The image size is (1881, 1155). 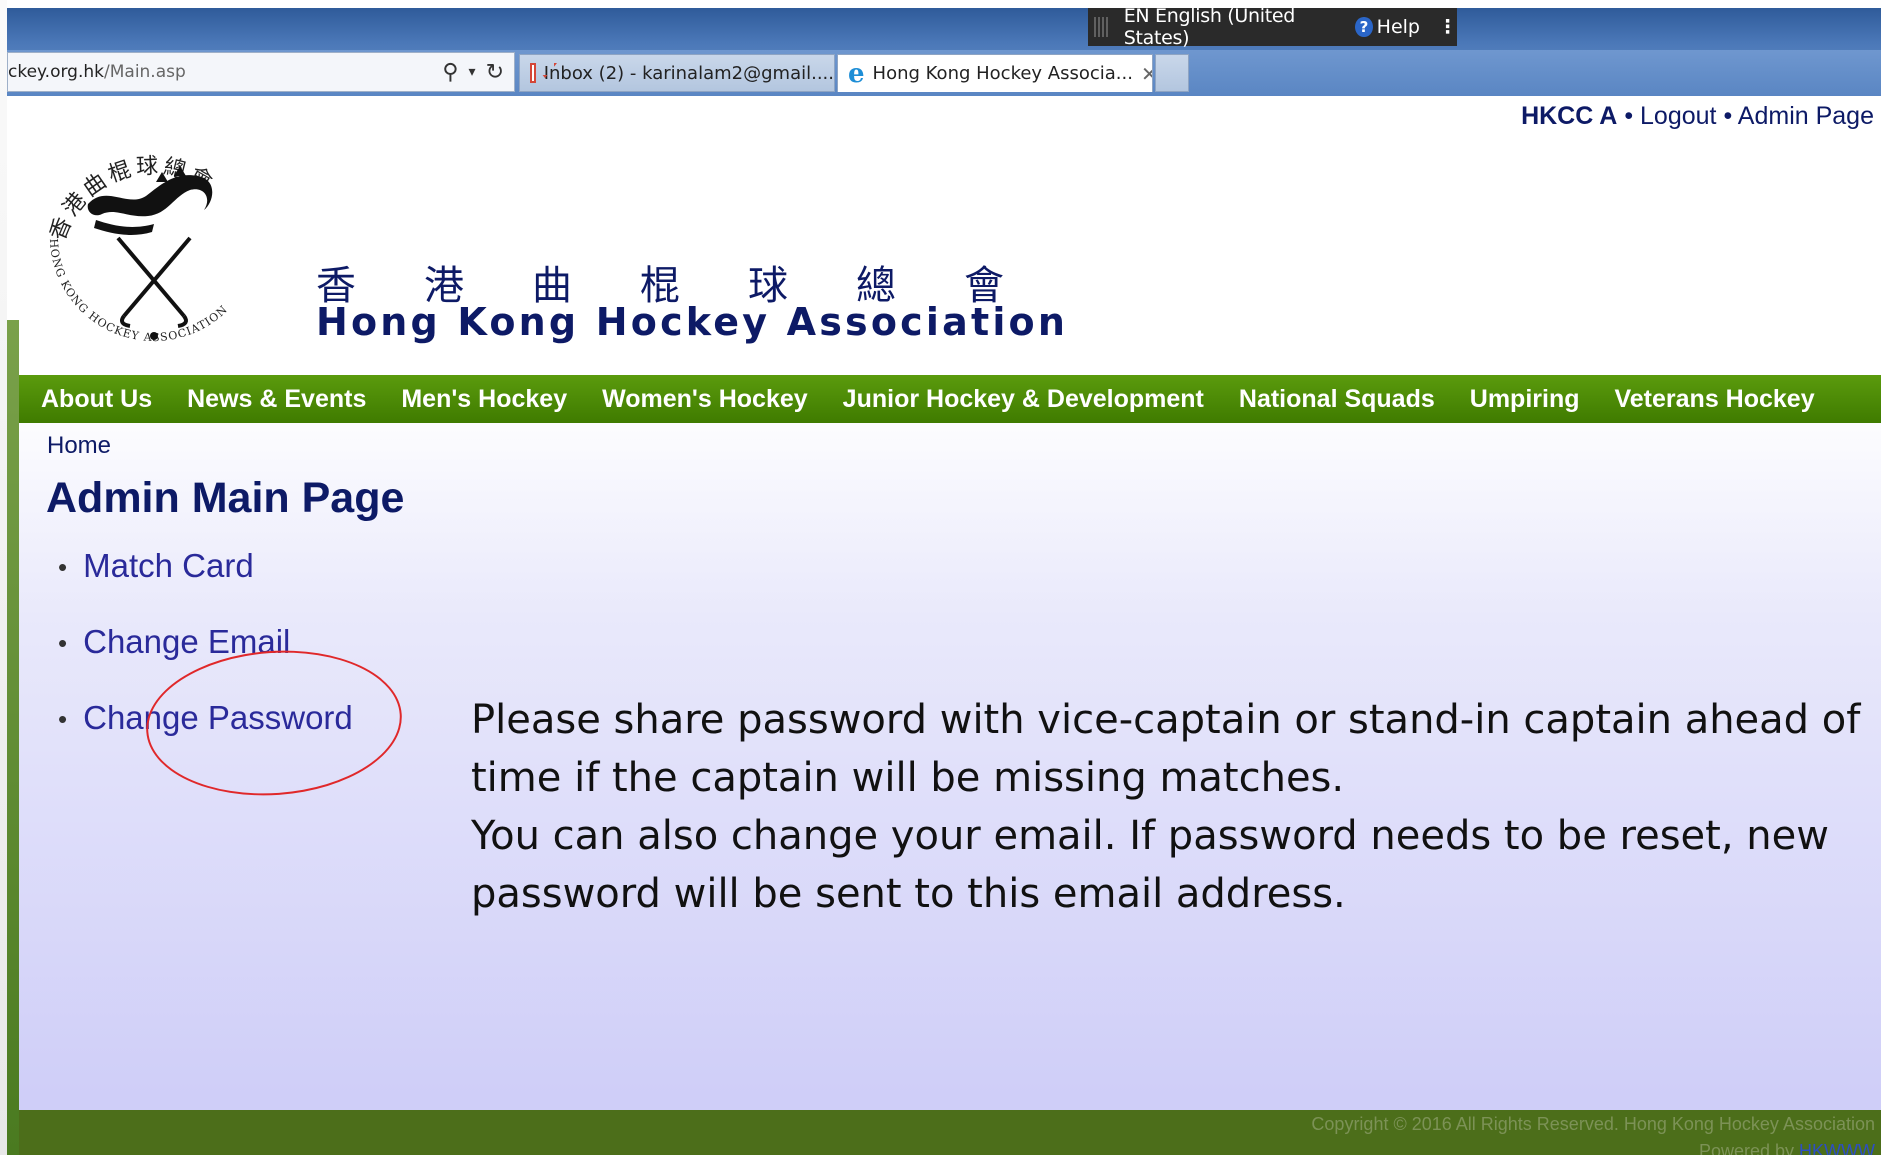 What do you see at coordinates (225, 498) in the screenshot?
I see `page-title: Admin Main Page` at bounding box center [225, 498].